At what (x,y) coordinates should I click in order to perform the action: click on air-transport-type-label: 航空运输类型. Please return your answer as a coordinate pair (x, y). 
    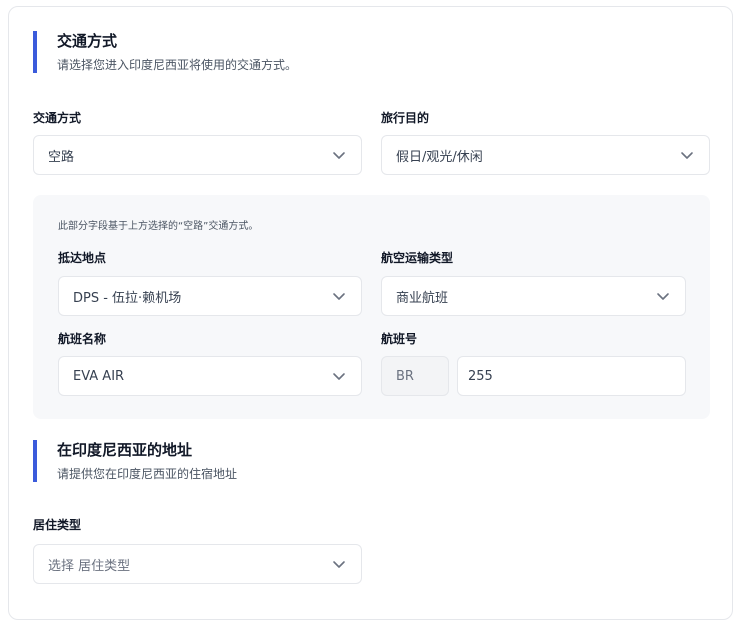
    Looking at the image, I should click on (417, 258).